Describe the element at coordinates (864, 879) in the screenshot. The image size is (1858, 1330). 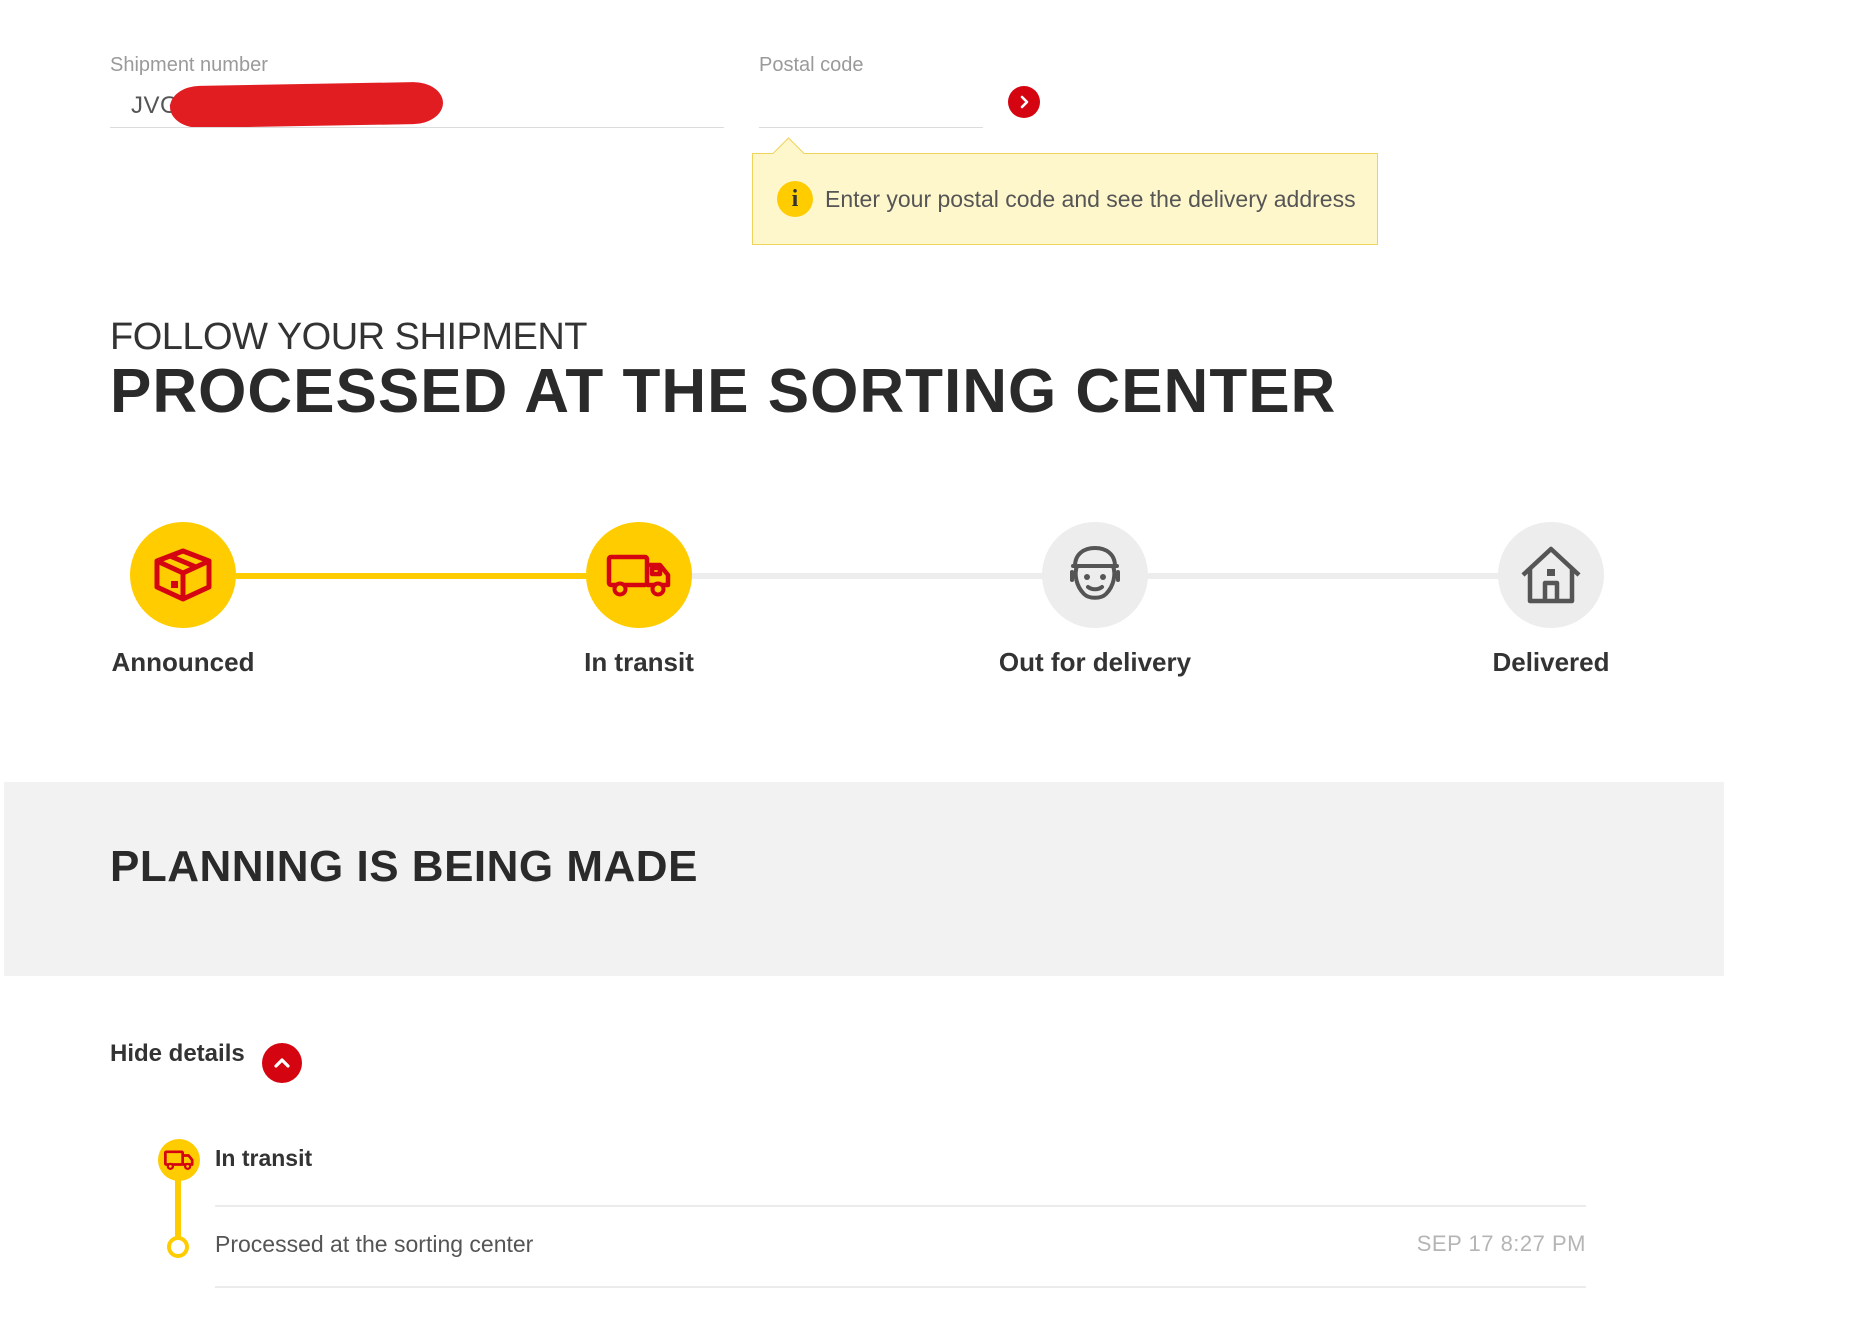
I see `planning-panel: PLANNING IS BEING MADE` at that location.